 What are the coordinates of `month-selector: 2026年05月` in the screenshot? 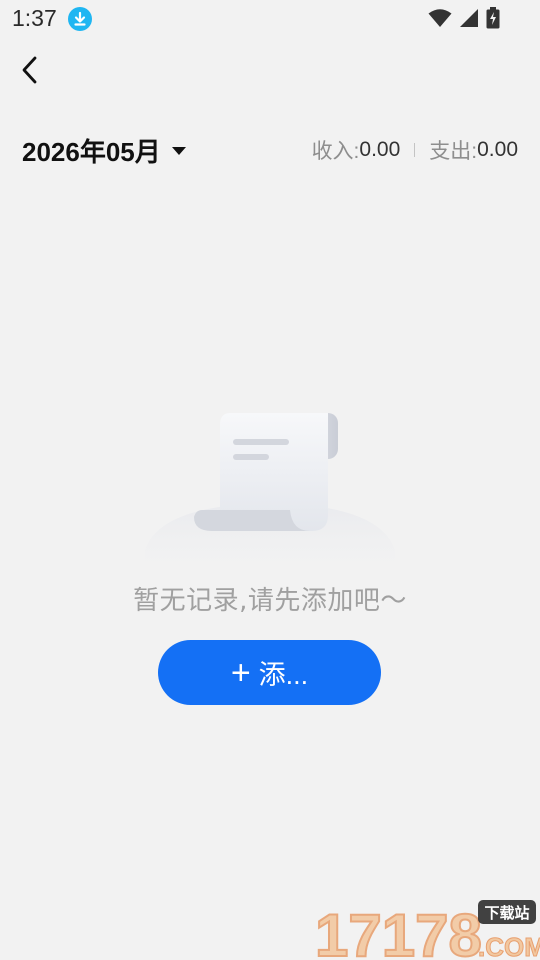 It's located at (104, 150).